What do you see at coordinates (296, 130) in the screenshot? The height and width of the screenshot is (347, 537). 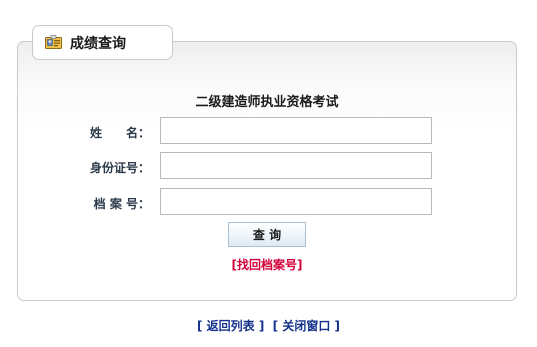 I see `name-input` at bounding box center [296, 130].